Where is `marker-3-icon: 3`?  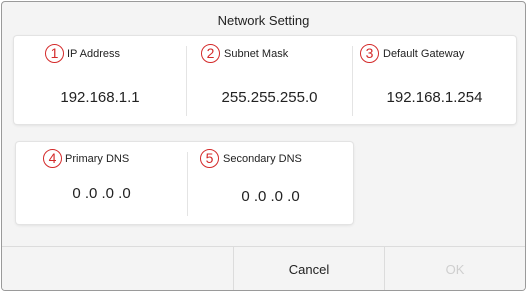 marker-3-icon: 3 is located at coordinates (369, 53).